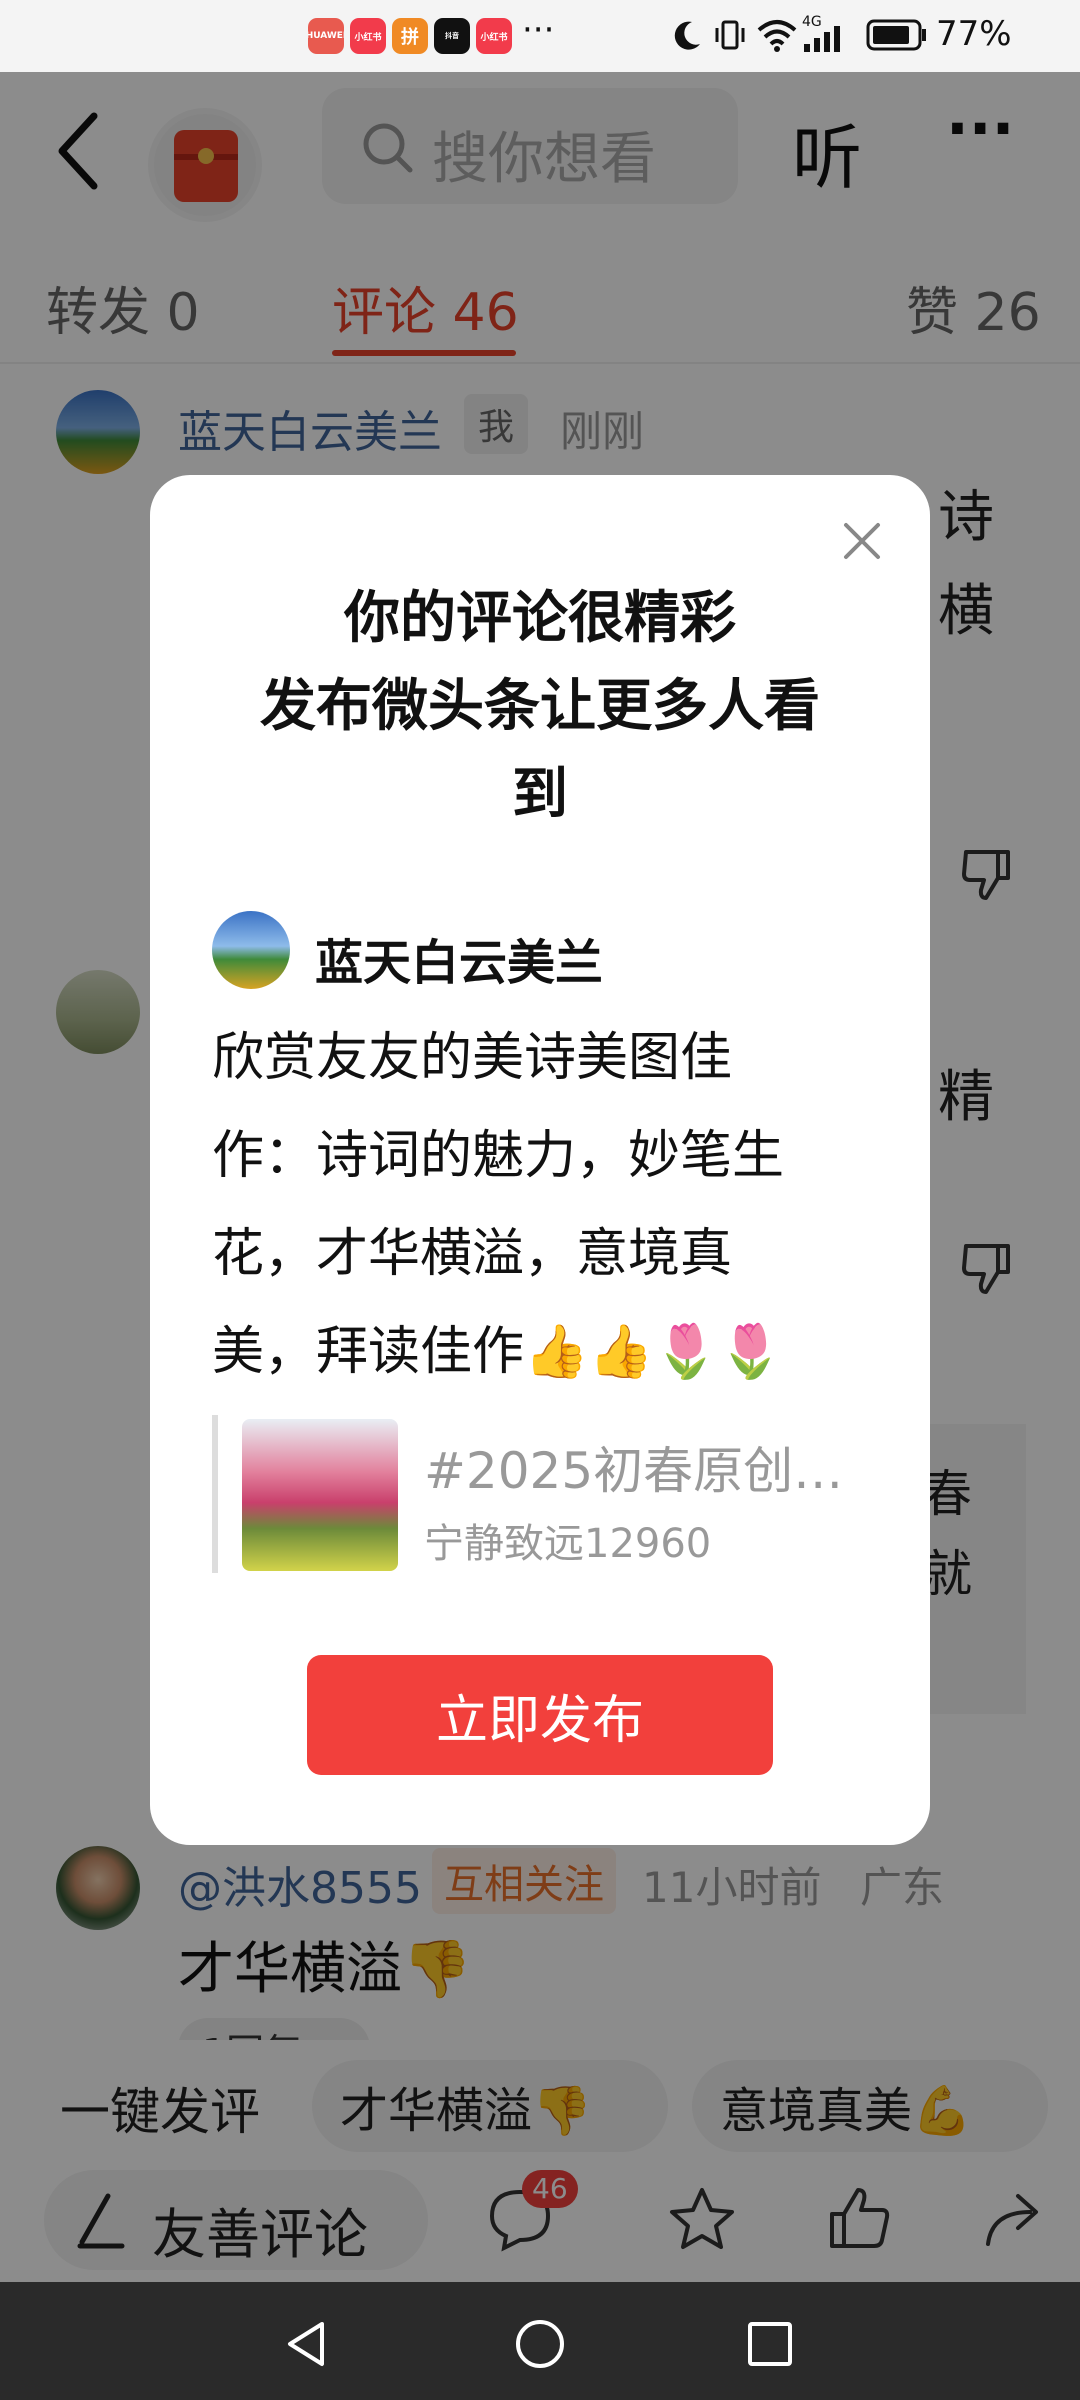  What do you see at coordinates (540, 1715) in the screenshot?
I see `publish-now-button: 立即发布` at bounding box center [540, 1715].